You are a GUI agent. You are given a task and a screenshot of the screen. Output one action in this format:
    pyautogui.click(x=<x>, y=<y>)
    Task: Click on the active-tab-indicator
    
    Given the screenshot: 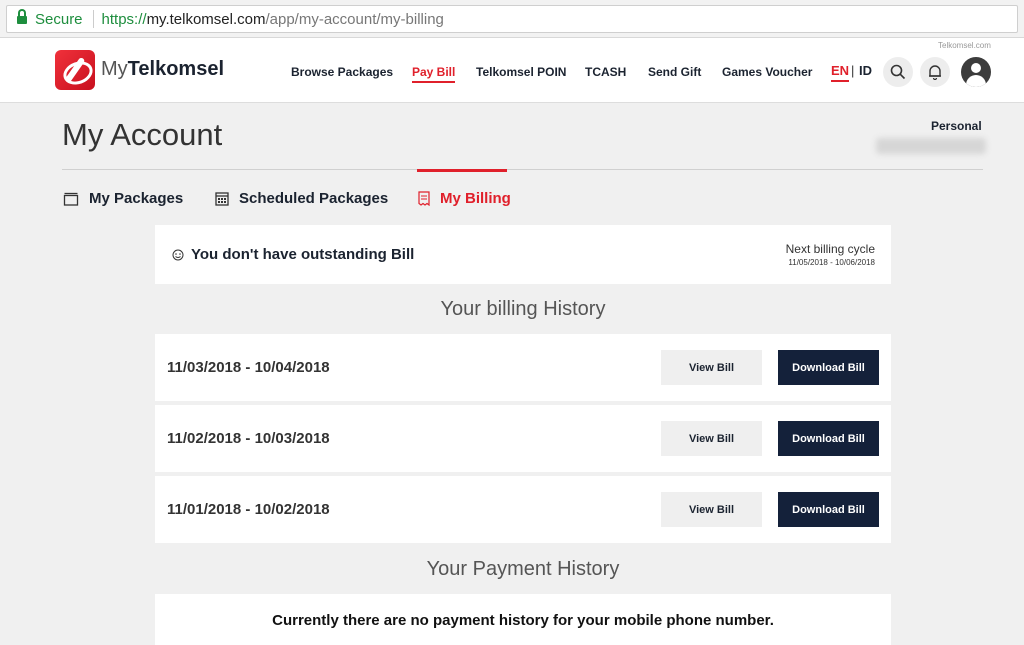 What is the action you would take?
    pyautogui.click(x=462, y=170)
    